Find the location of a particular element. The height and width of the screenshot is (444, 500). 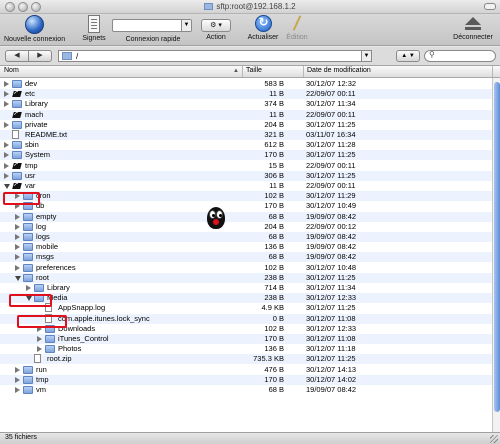

file-row: README.txt 321 B 03/11/07 16:34 is located at coordinates (246, 135).